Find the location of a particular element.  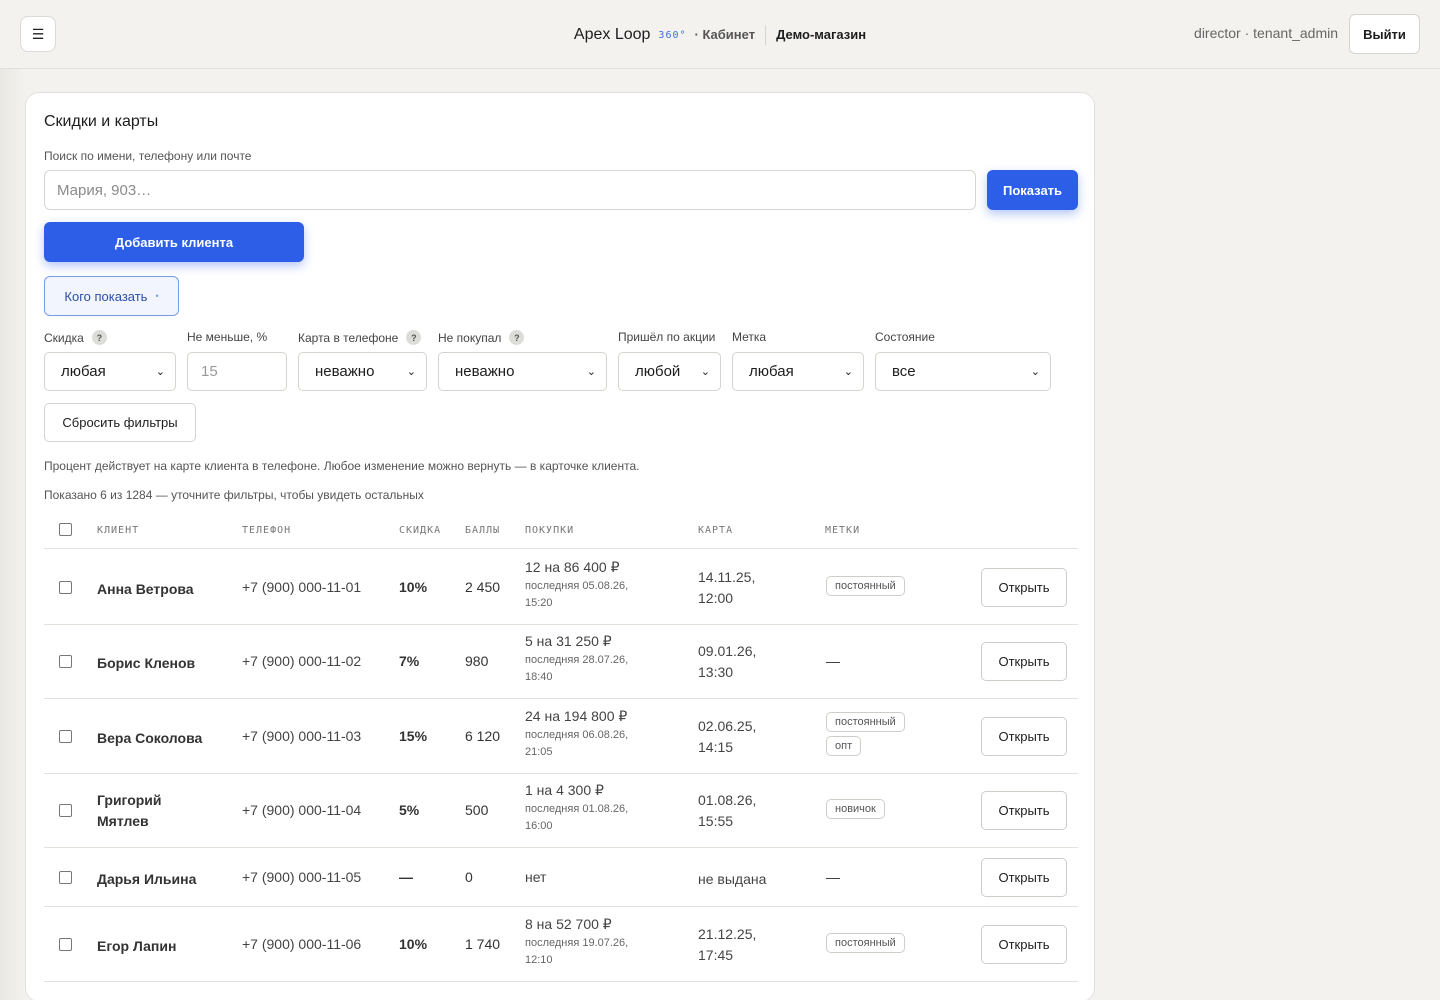

client-name: Вера Соколова is located at coordinates (149, 738).